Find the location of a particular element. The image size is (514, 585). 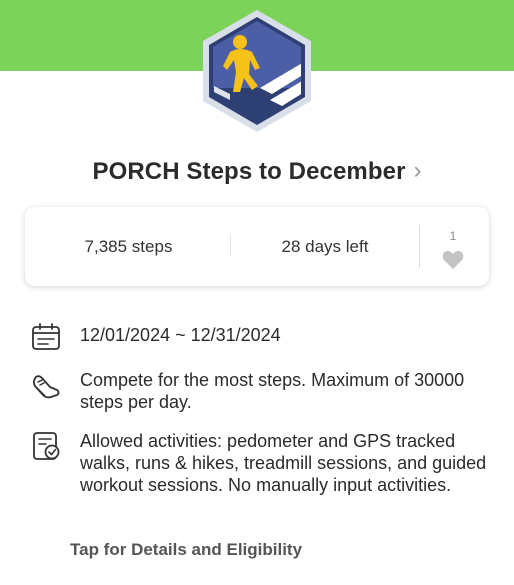

like-count: 1 is located at coordinates (453, 236).